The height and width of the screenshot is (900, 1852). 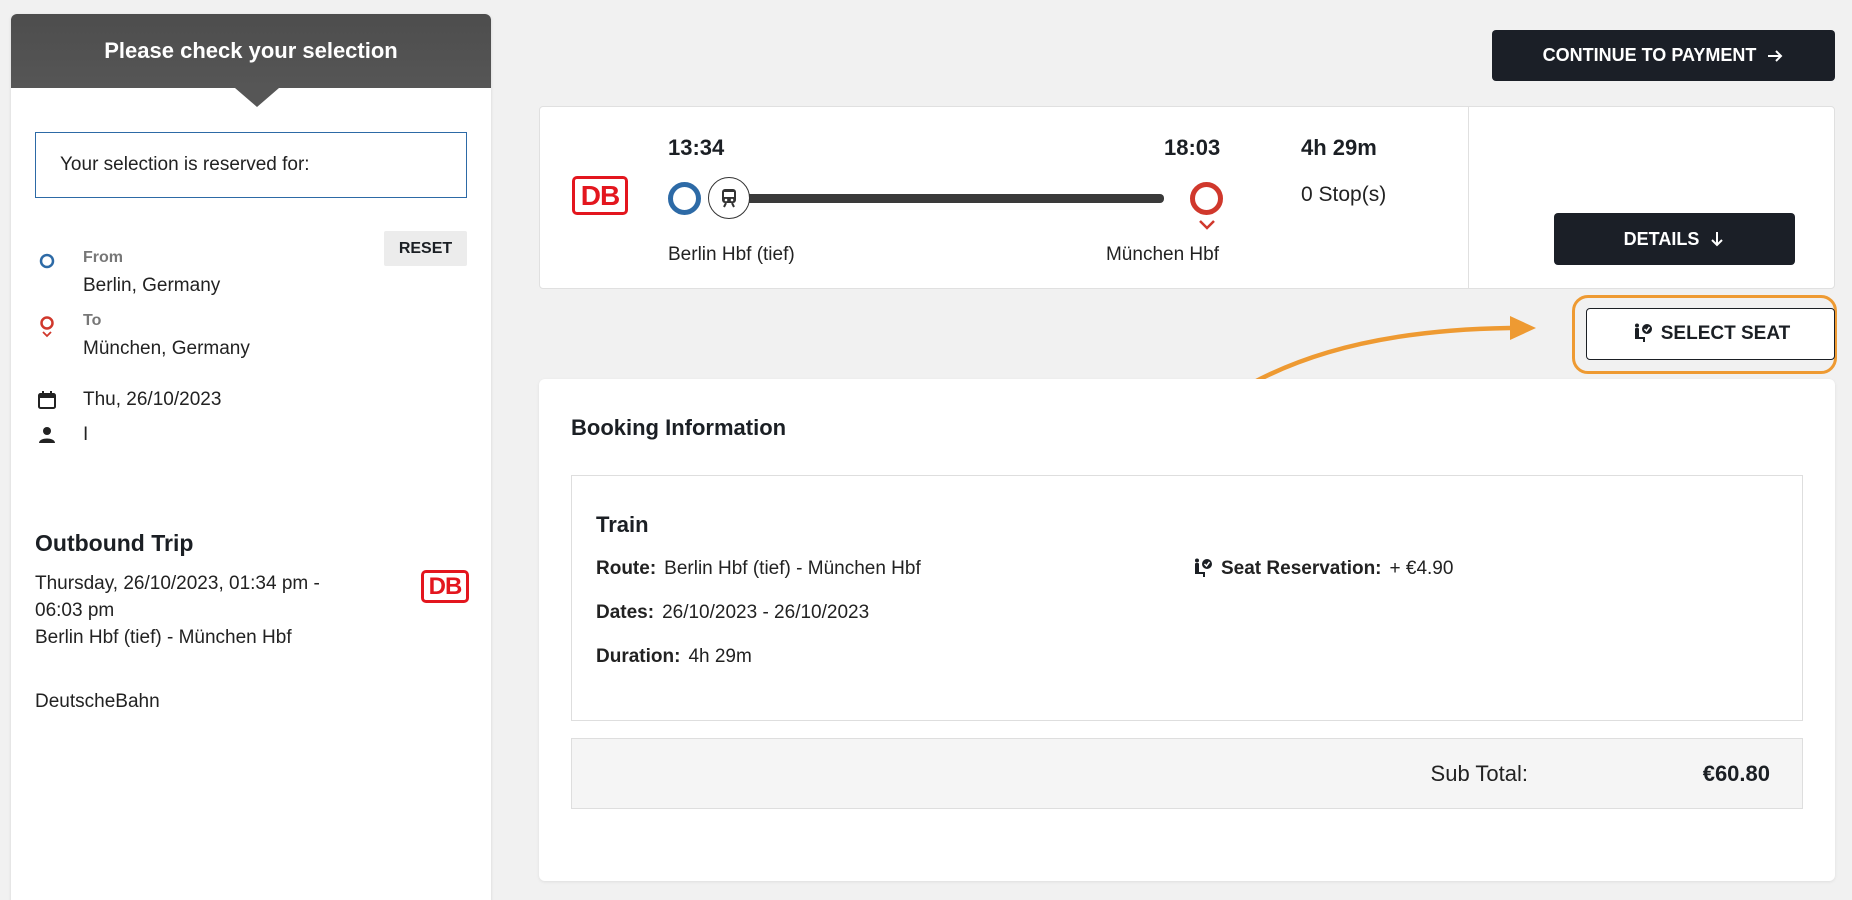 What do you see at coordinates (731, 254) in the screenshot?
I see `departure-station: Berlin Hbf (tief)` at bounding box center [731, 254].